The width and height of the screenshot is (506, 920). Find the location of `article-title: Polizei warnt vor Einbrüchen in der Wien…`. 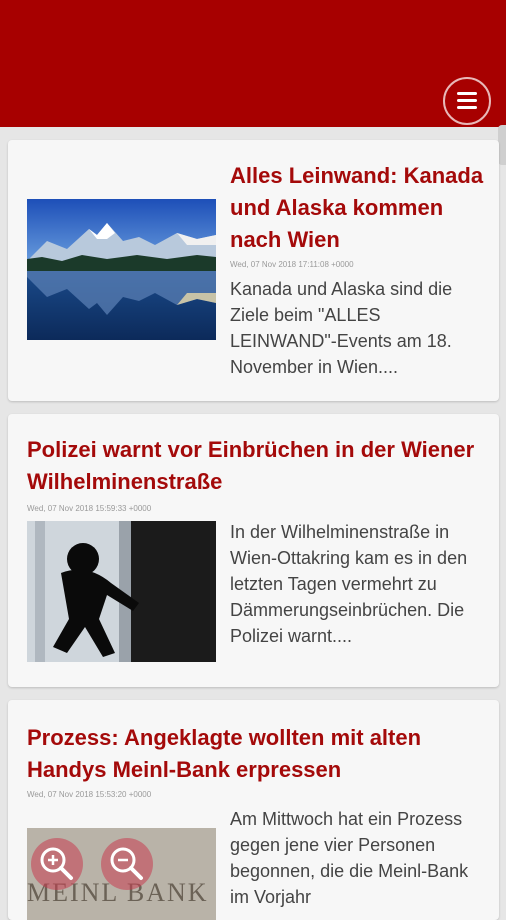

article-title: Polizei warnt vor Einbrüchen in der Wien… is located at coordinates (257, 466).